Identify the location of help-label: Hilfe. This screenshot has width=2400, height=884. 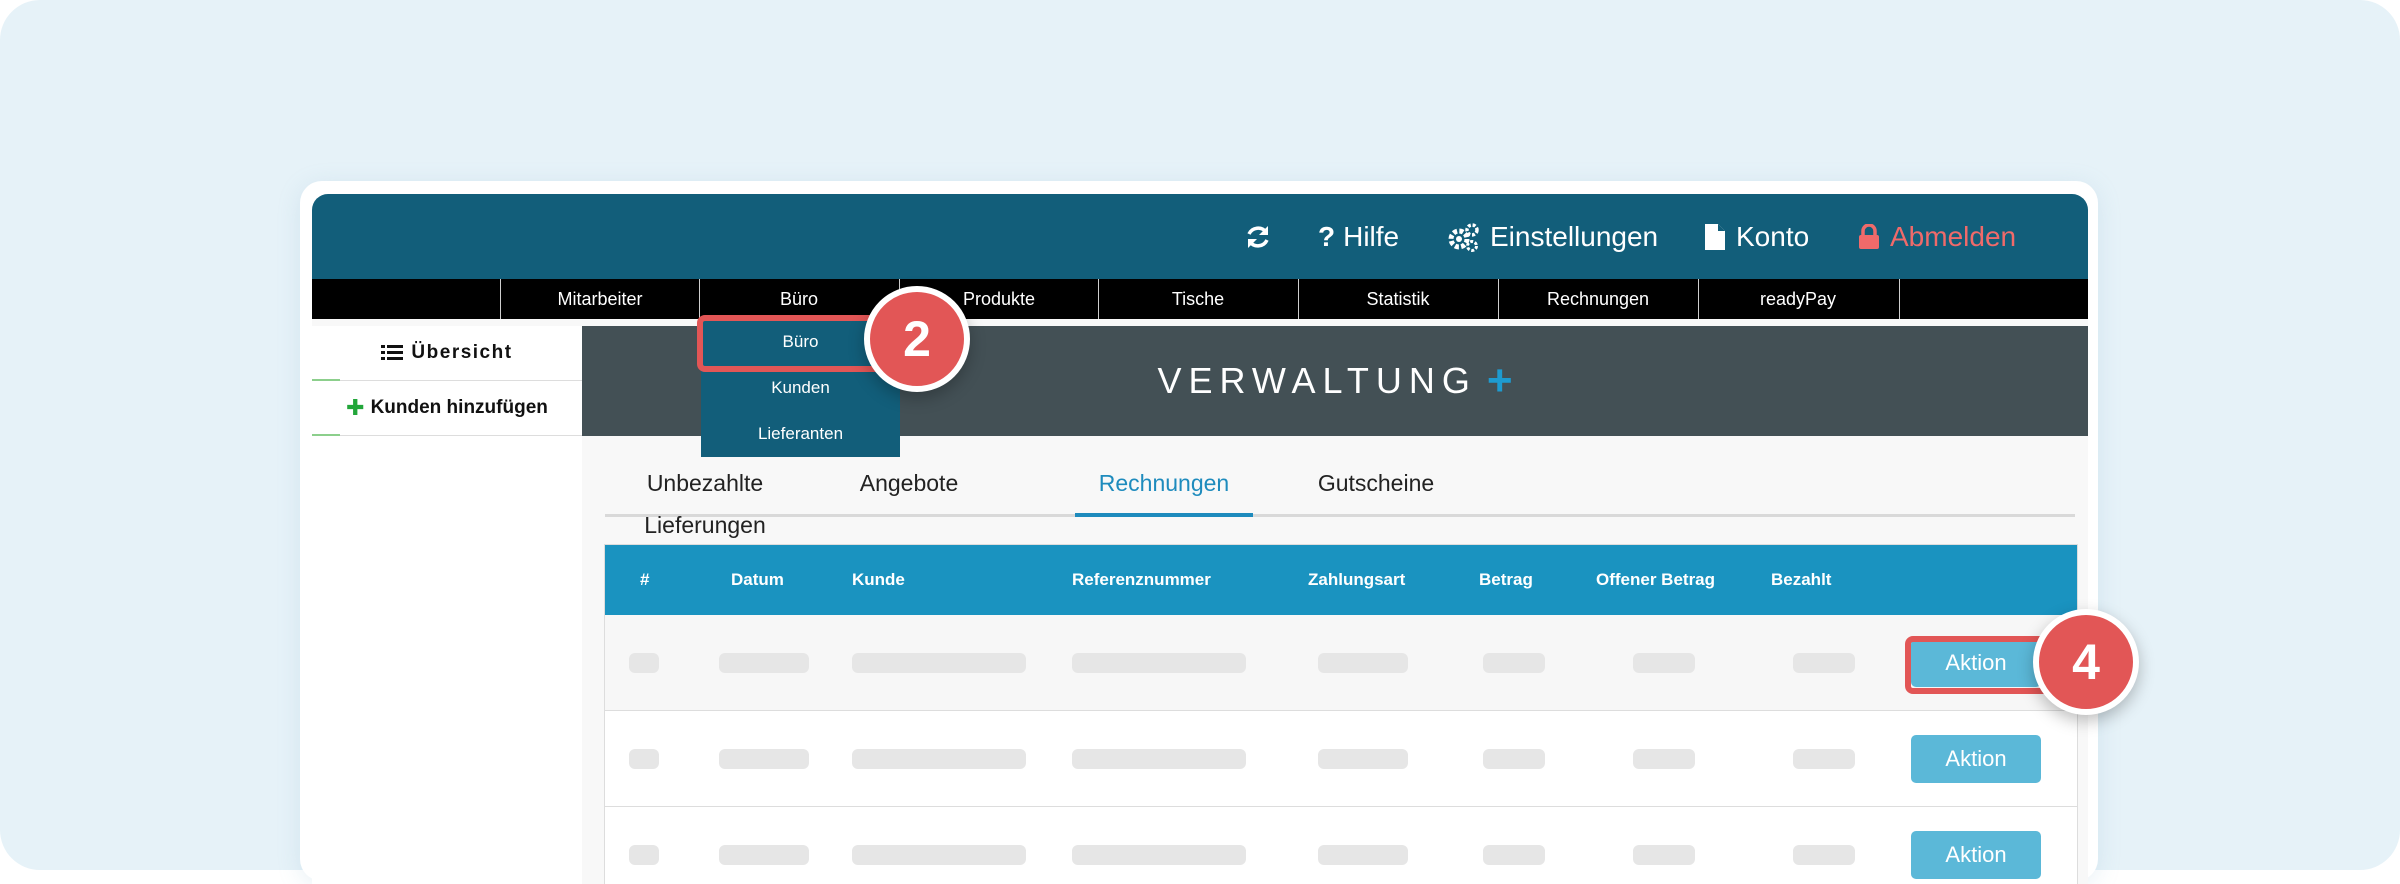
(1371, 236).